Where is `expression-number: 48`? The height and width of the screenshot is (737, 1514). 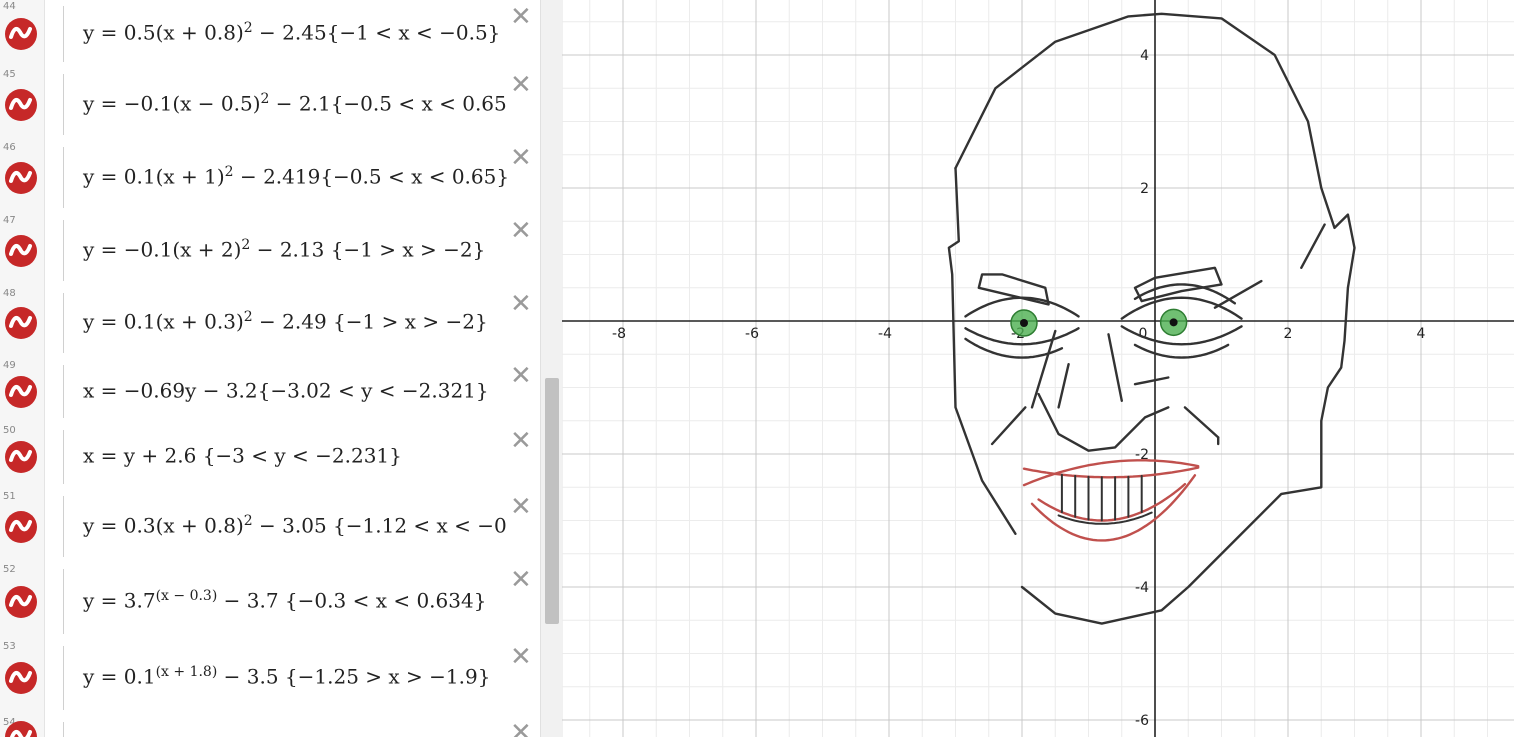 expression-number: 48 is located at coordinates (9, 293).